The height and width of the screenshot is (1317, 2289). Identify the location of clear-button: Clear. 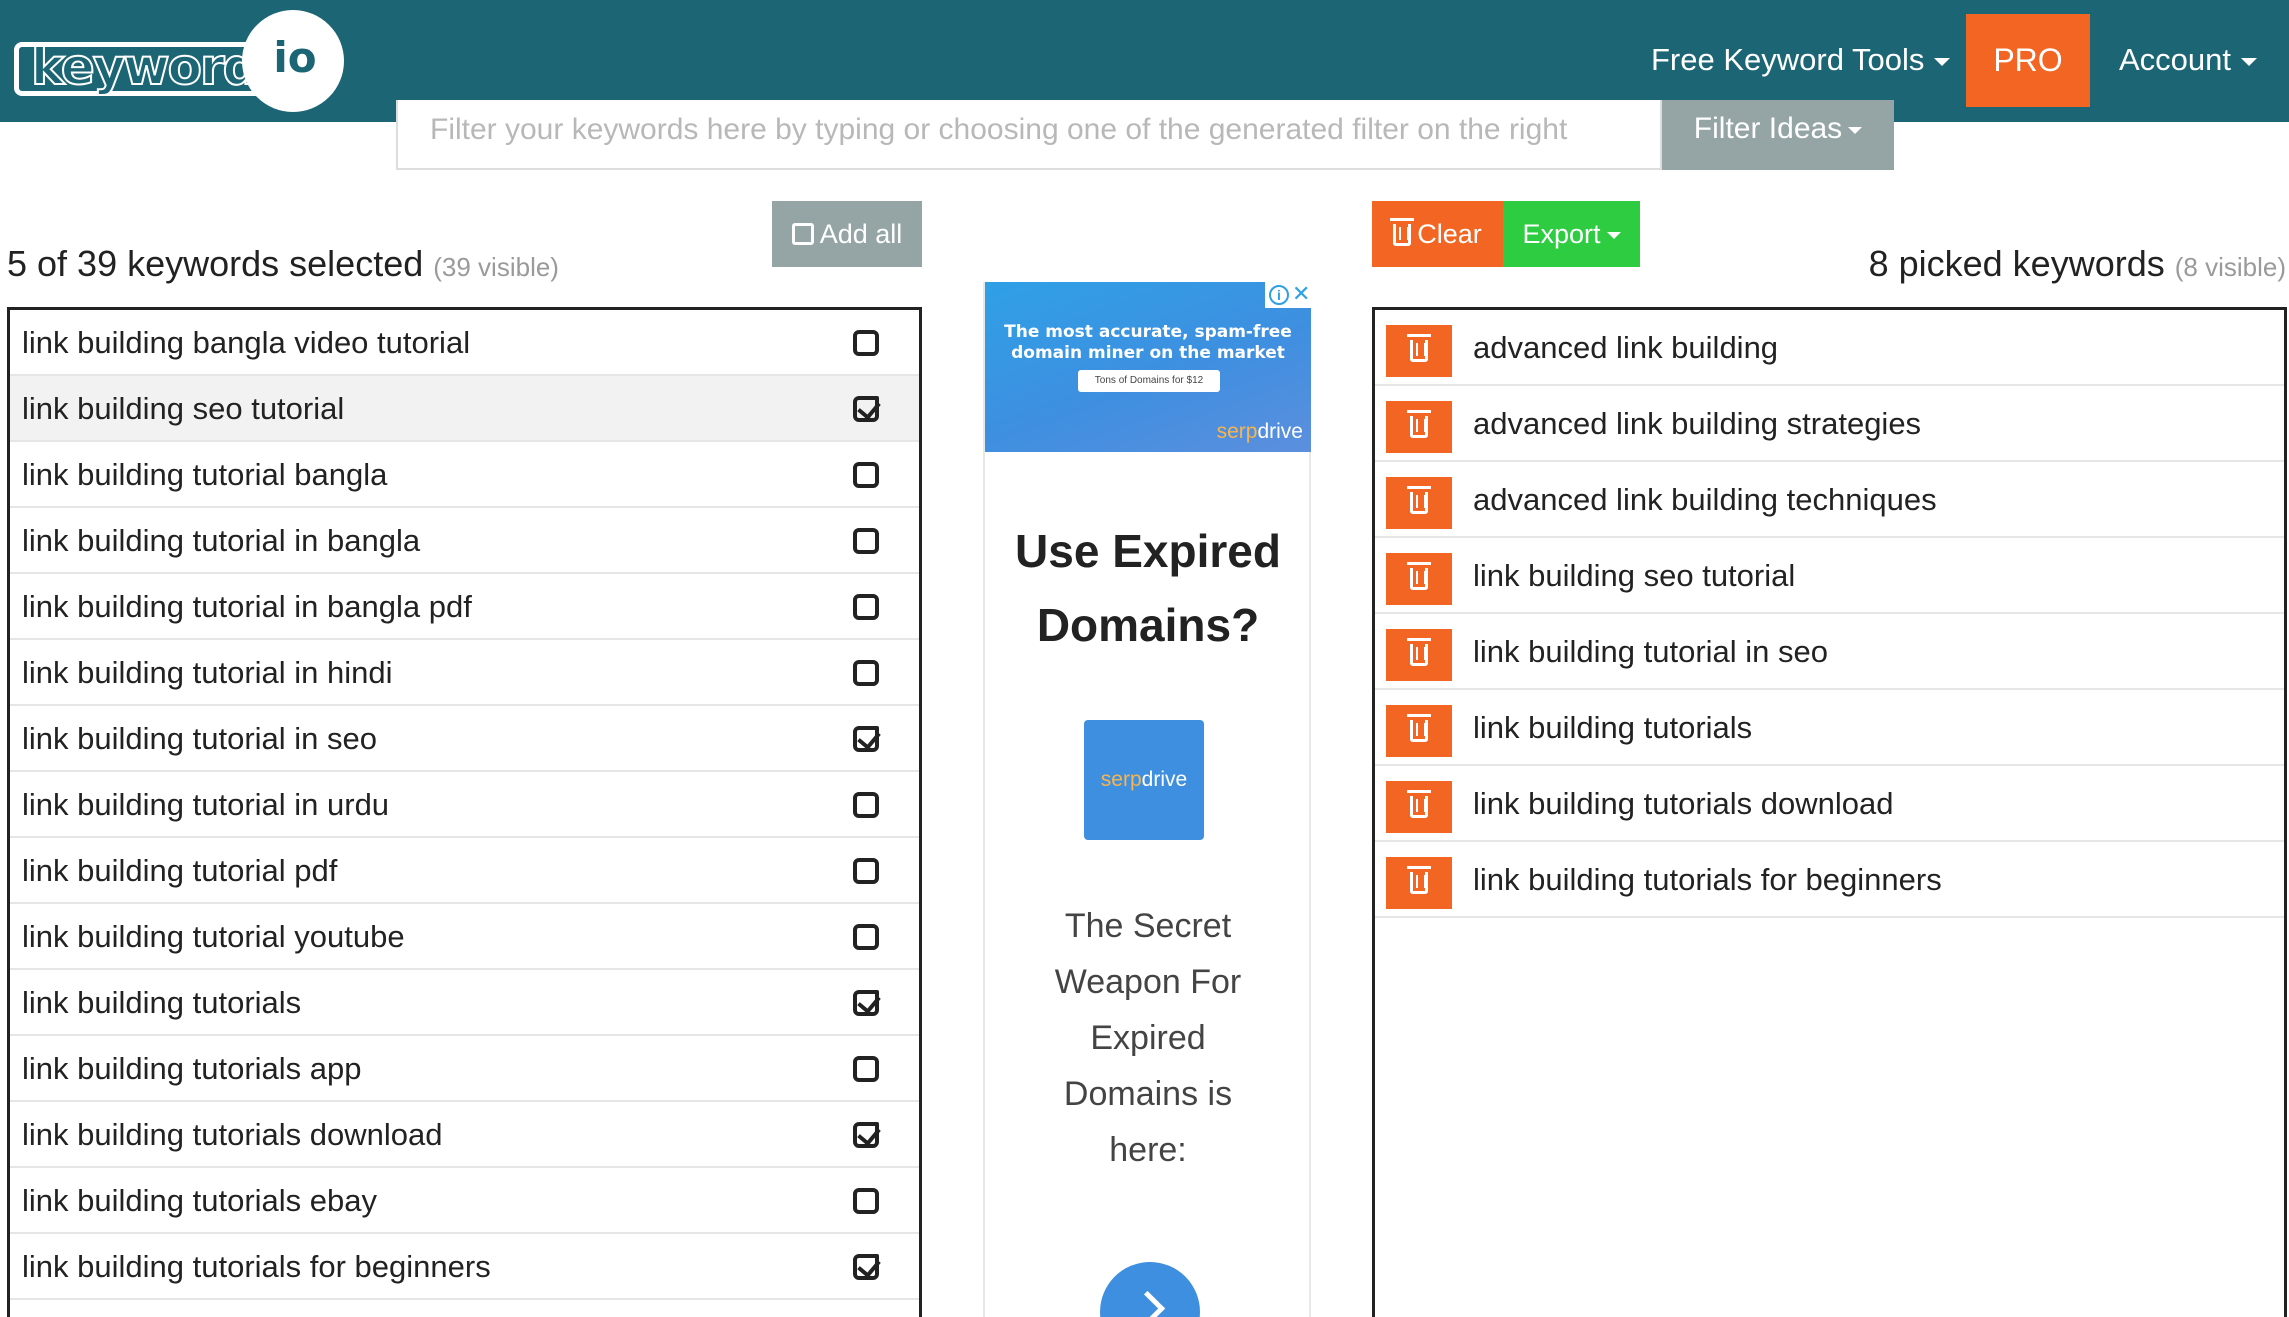
(1437, 234).